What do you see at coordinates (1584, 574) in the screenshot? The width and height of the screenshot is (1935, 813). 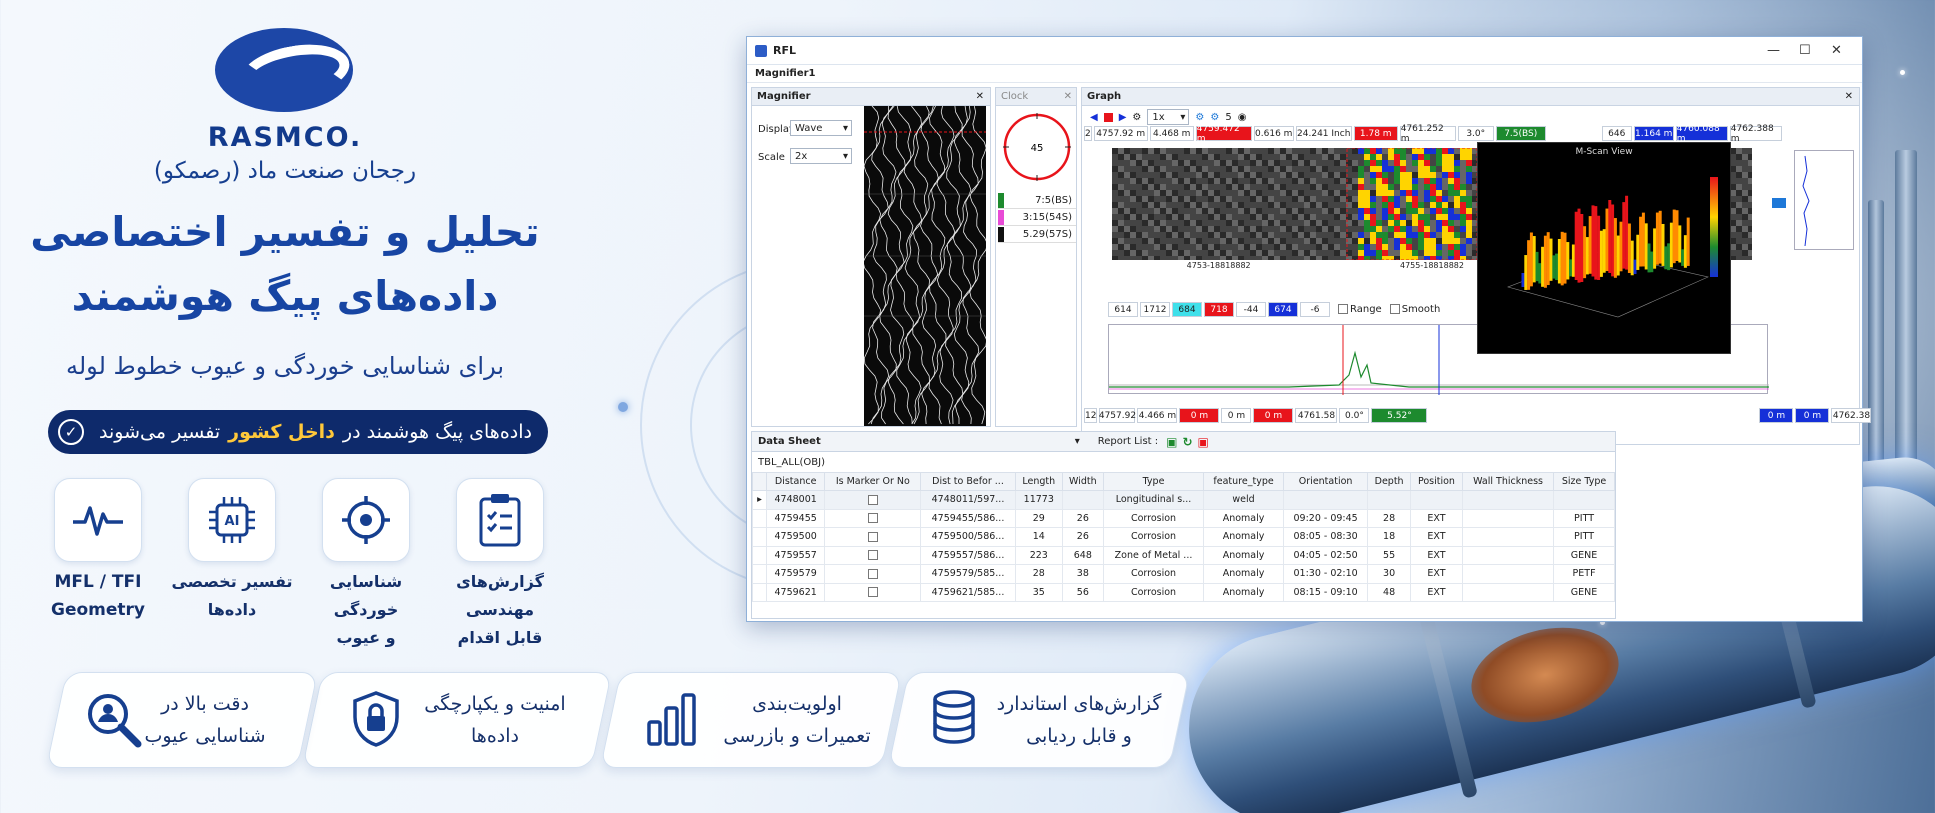 I see `table-cell: PETF` at bounding box center [1584, 574].